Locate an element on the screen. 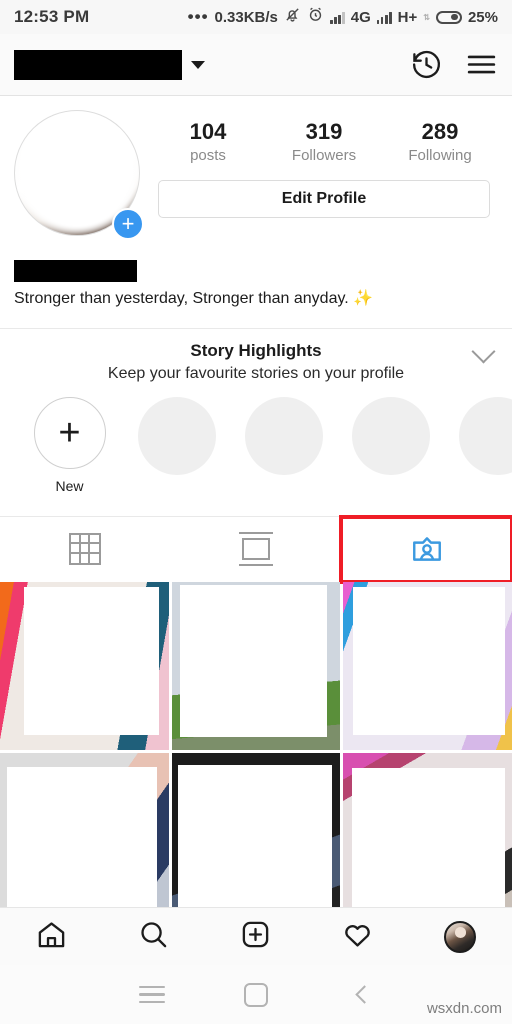 This screenshot has width=512, height=1024. stat-followers-label: Followers is located at coordinates (324, 155).